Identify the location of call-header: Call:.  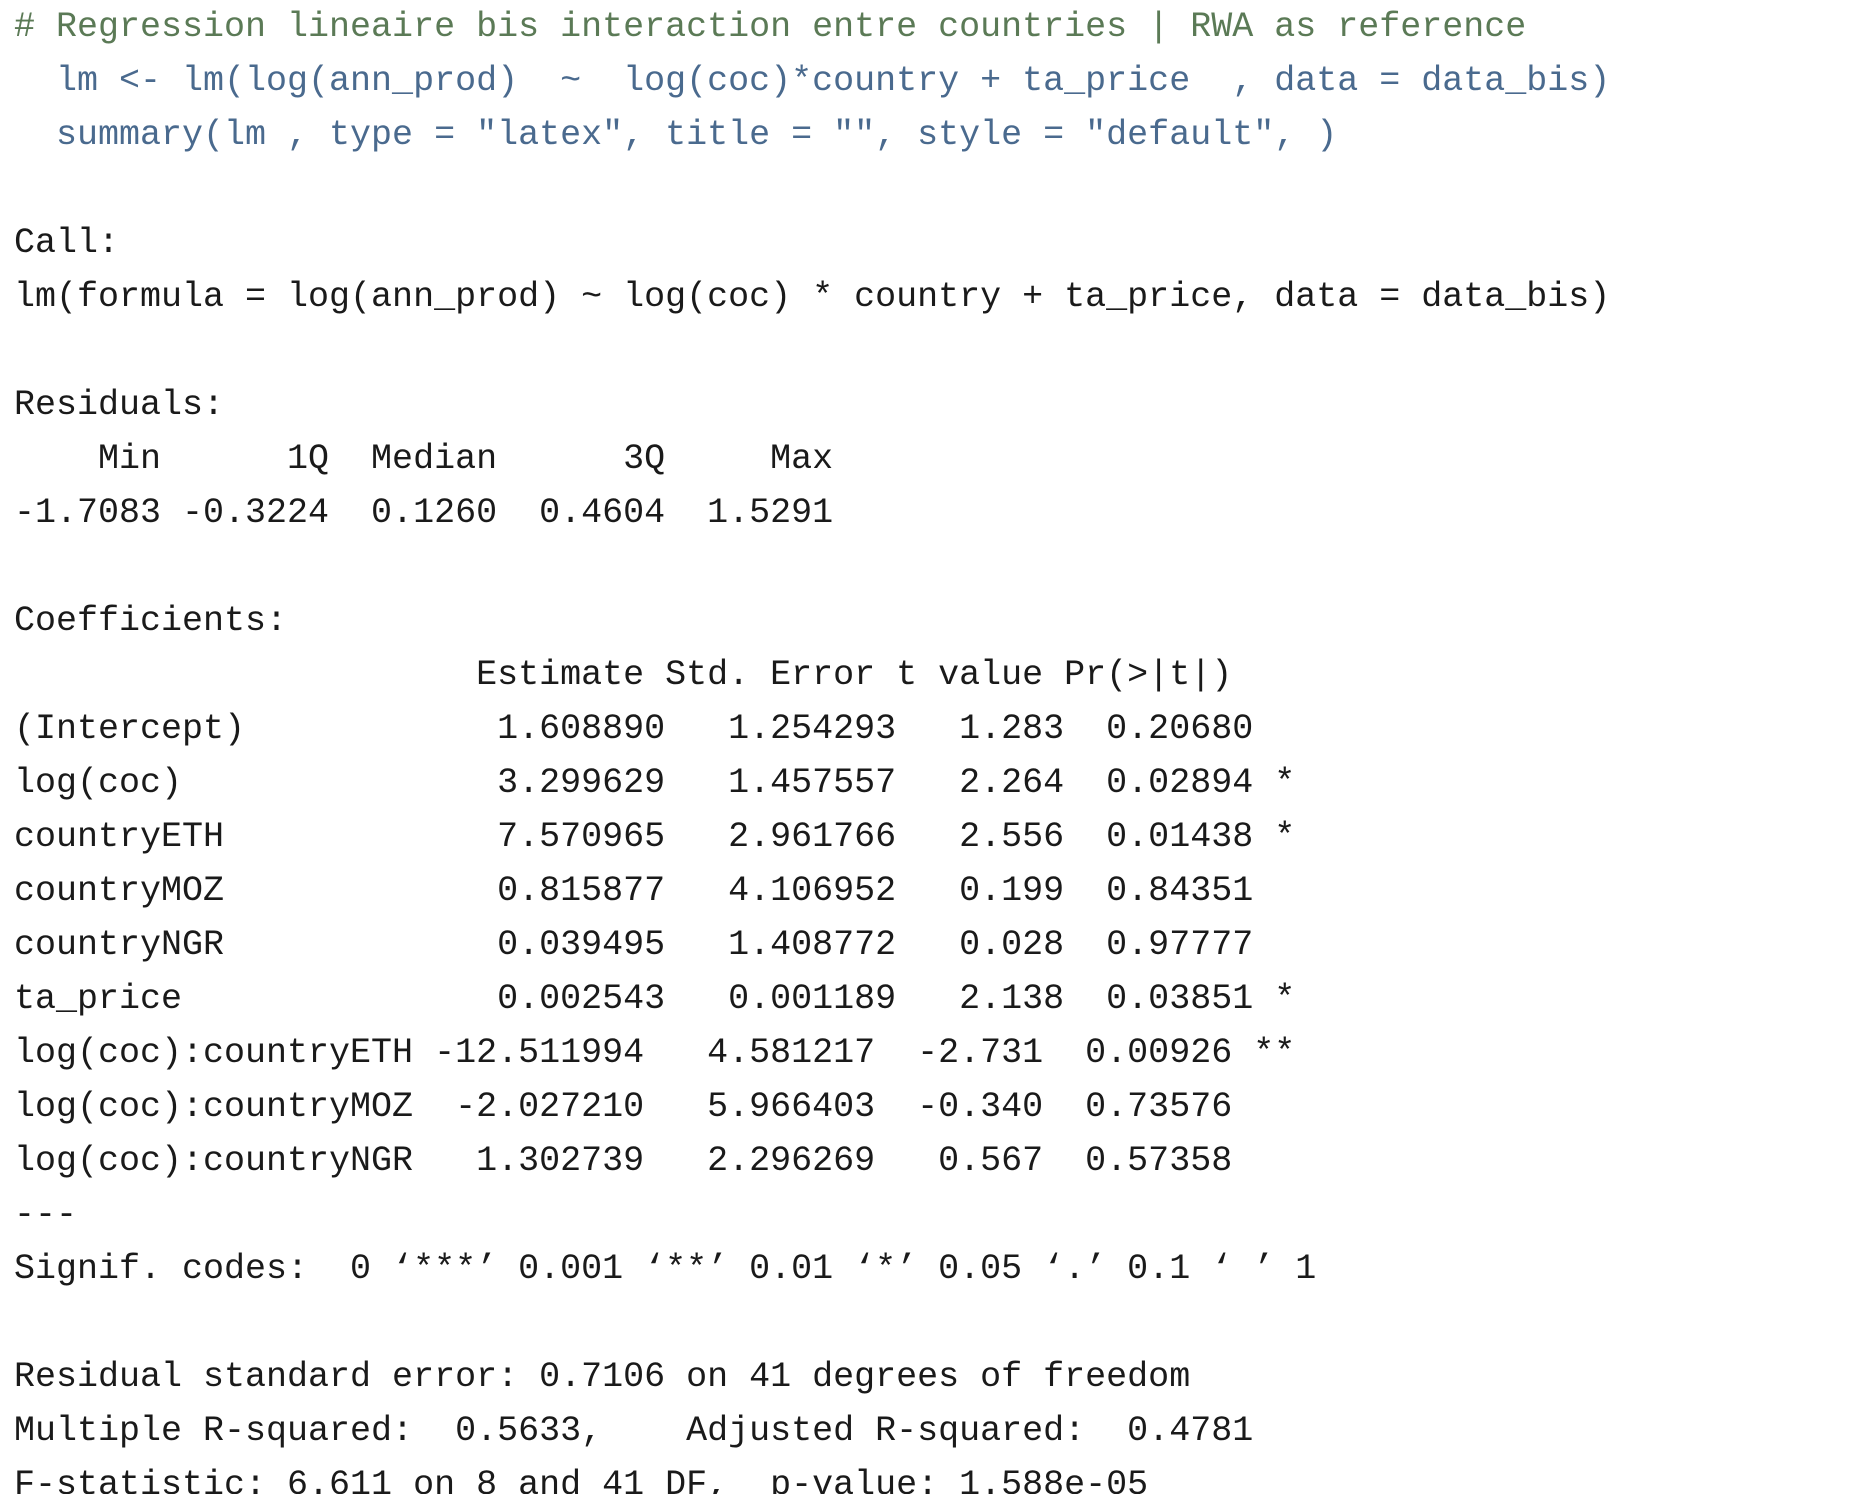
(67, 243).